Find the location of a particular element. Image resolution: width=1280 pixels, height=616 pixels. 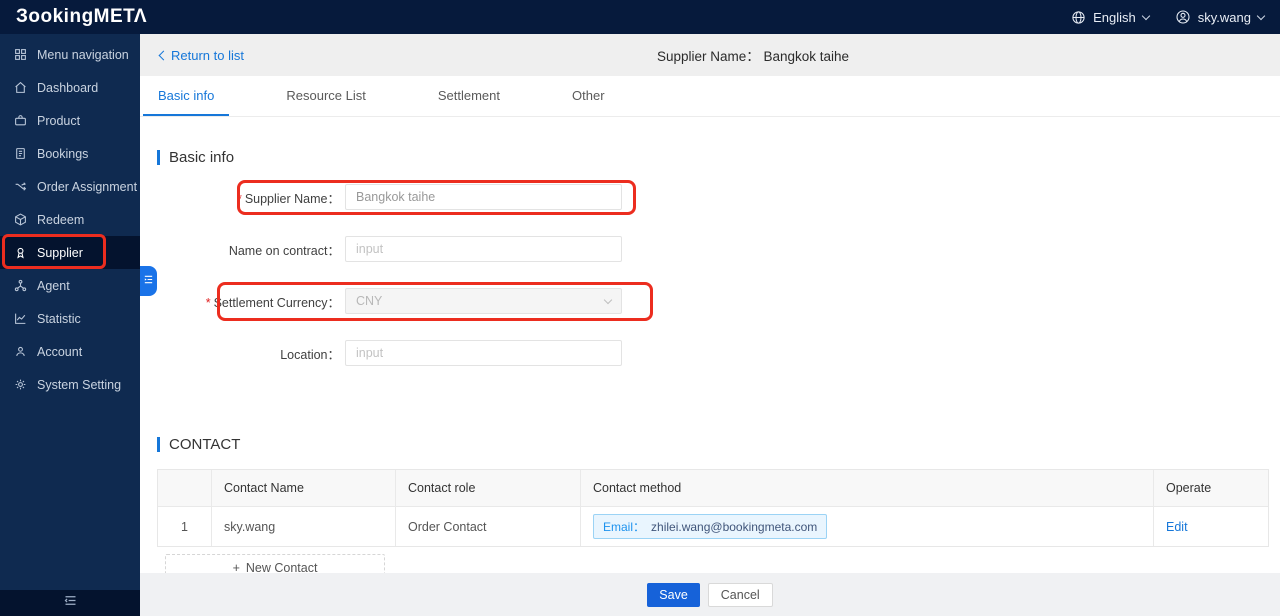

settlement-currency-select: CNY is located at coordinates (483, 301).